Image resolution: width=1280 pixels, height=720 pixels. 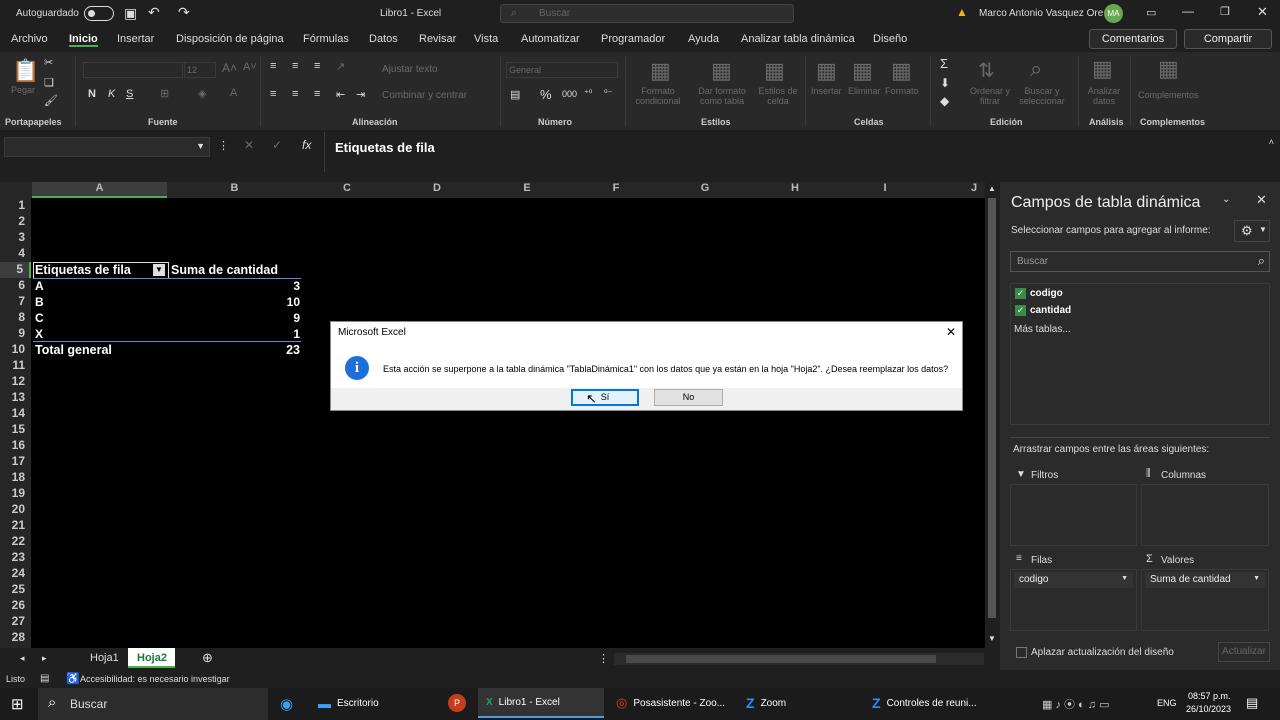 I want to click on hscroll-thumb, so click(x=781, y=659).